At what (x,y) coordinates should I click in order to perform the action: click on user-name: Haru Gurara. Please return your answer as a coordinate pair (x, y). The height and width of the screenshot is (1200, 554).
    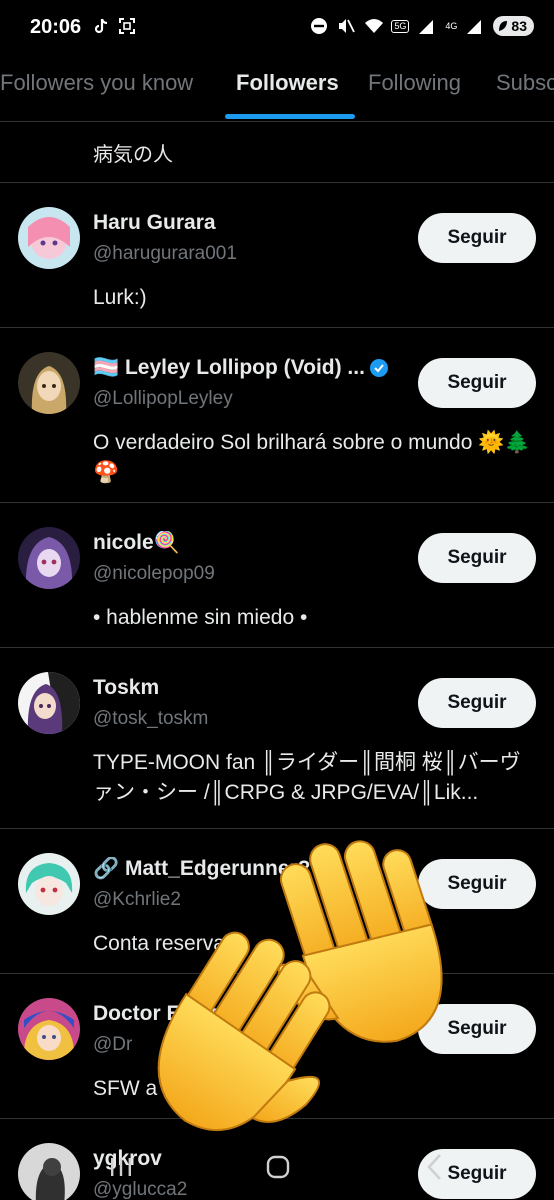
    Looking at the image, I should click on (154, 223).